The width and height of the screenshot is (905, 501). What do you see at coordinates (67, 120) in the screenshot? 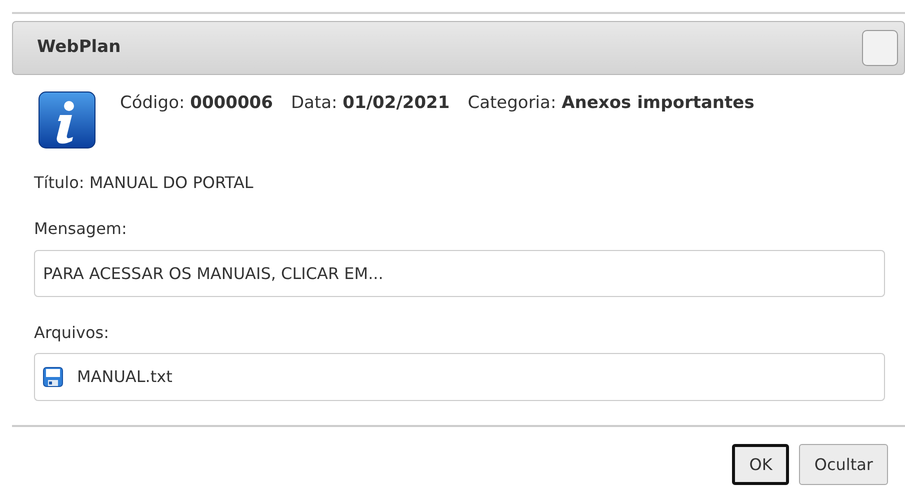
I see `info-icon` at bounding box center [67, 120].